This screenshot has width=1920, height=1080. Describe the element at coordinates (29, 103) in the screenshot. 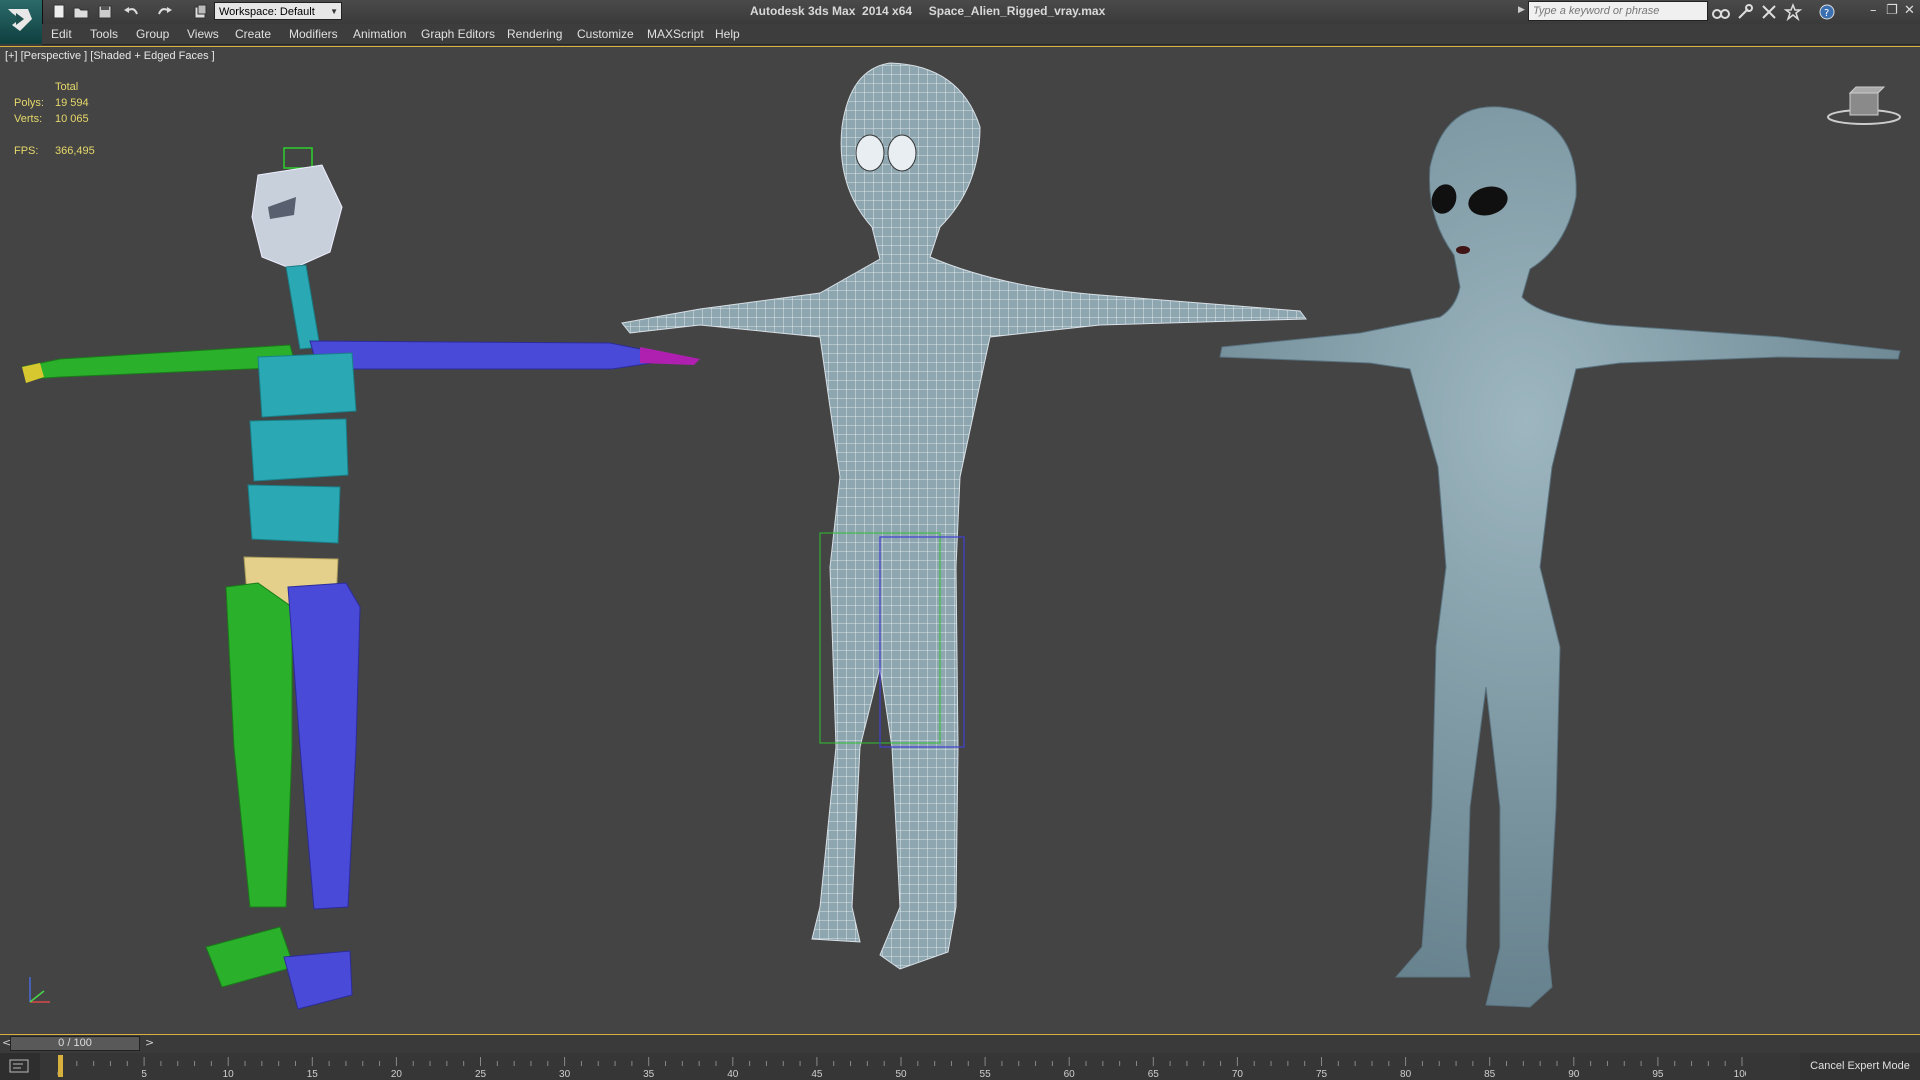

I see `stats-polys-label: Polys:` at that location.